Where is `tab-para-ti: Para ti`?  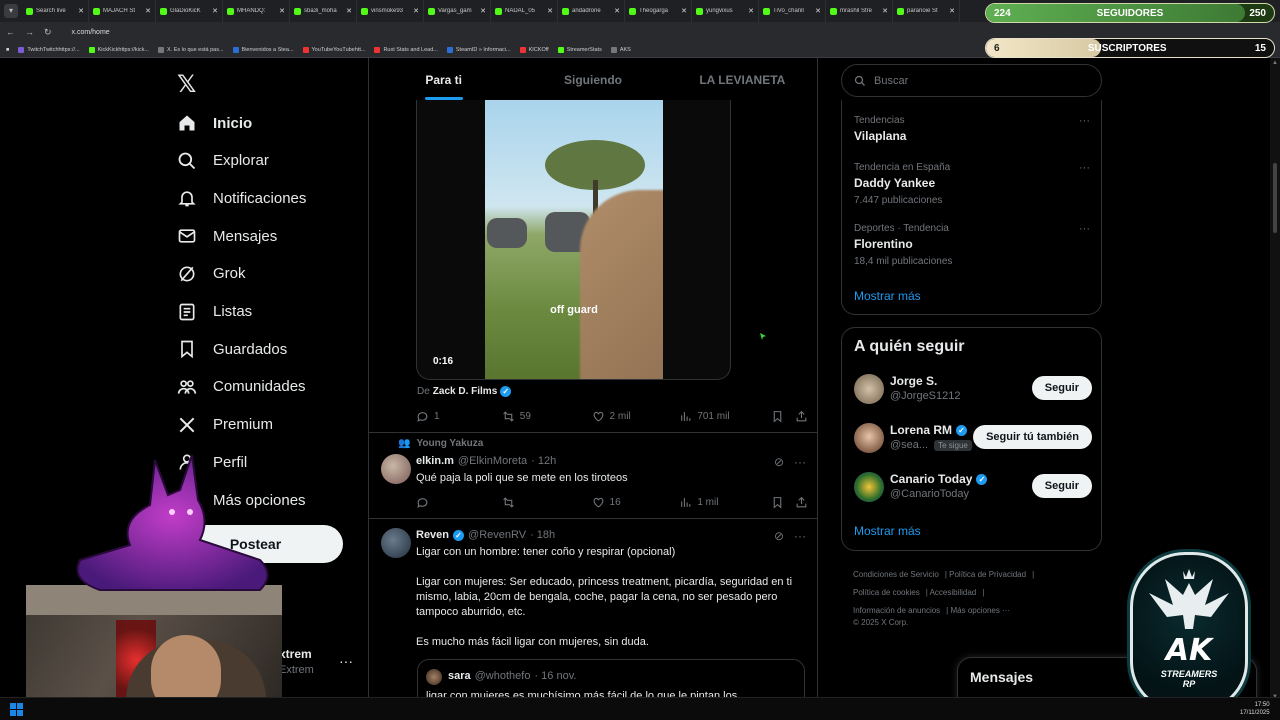
tab-para-ti: Para ti is located at coordinates (443, 80).